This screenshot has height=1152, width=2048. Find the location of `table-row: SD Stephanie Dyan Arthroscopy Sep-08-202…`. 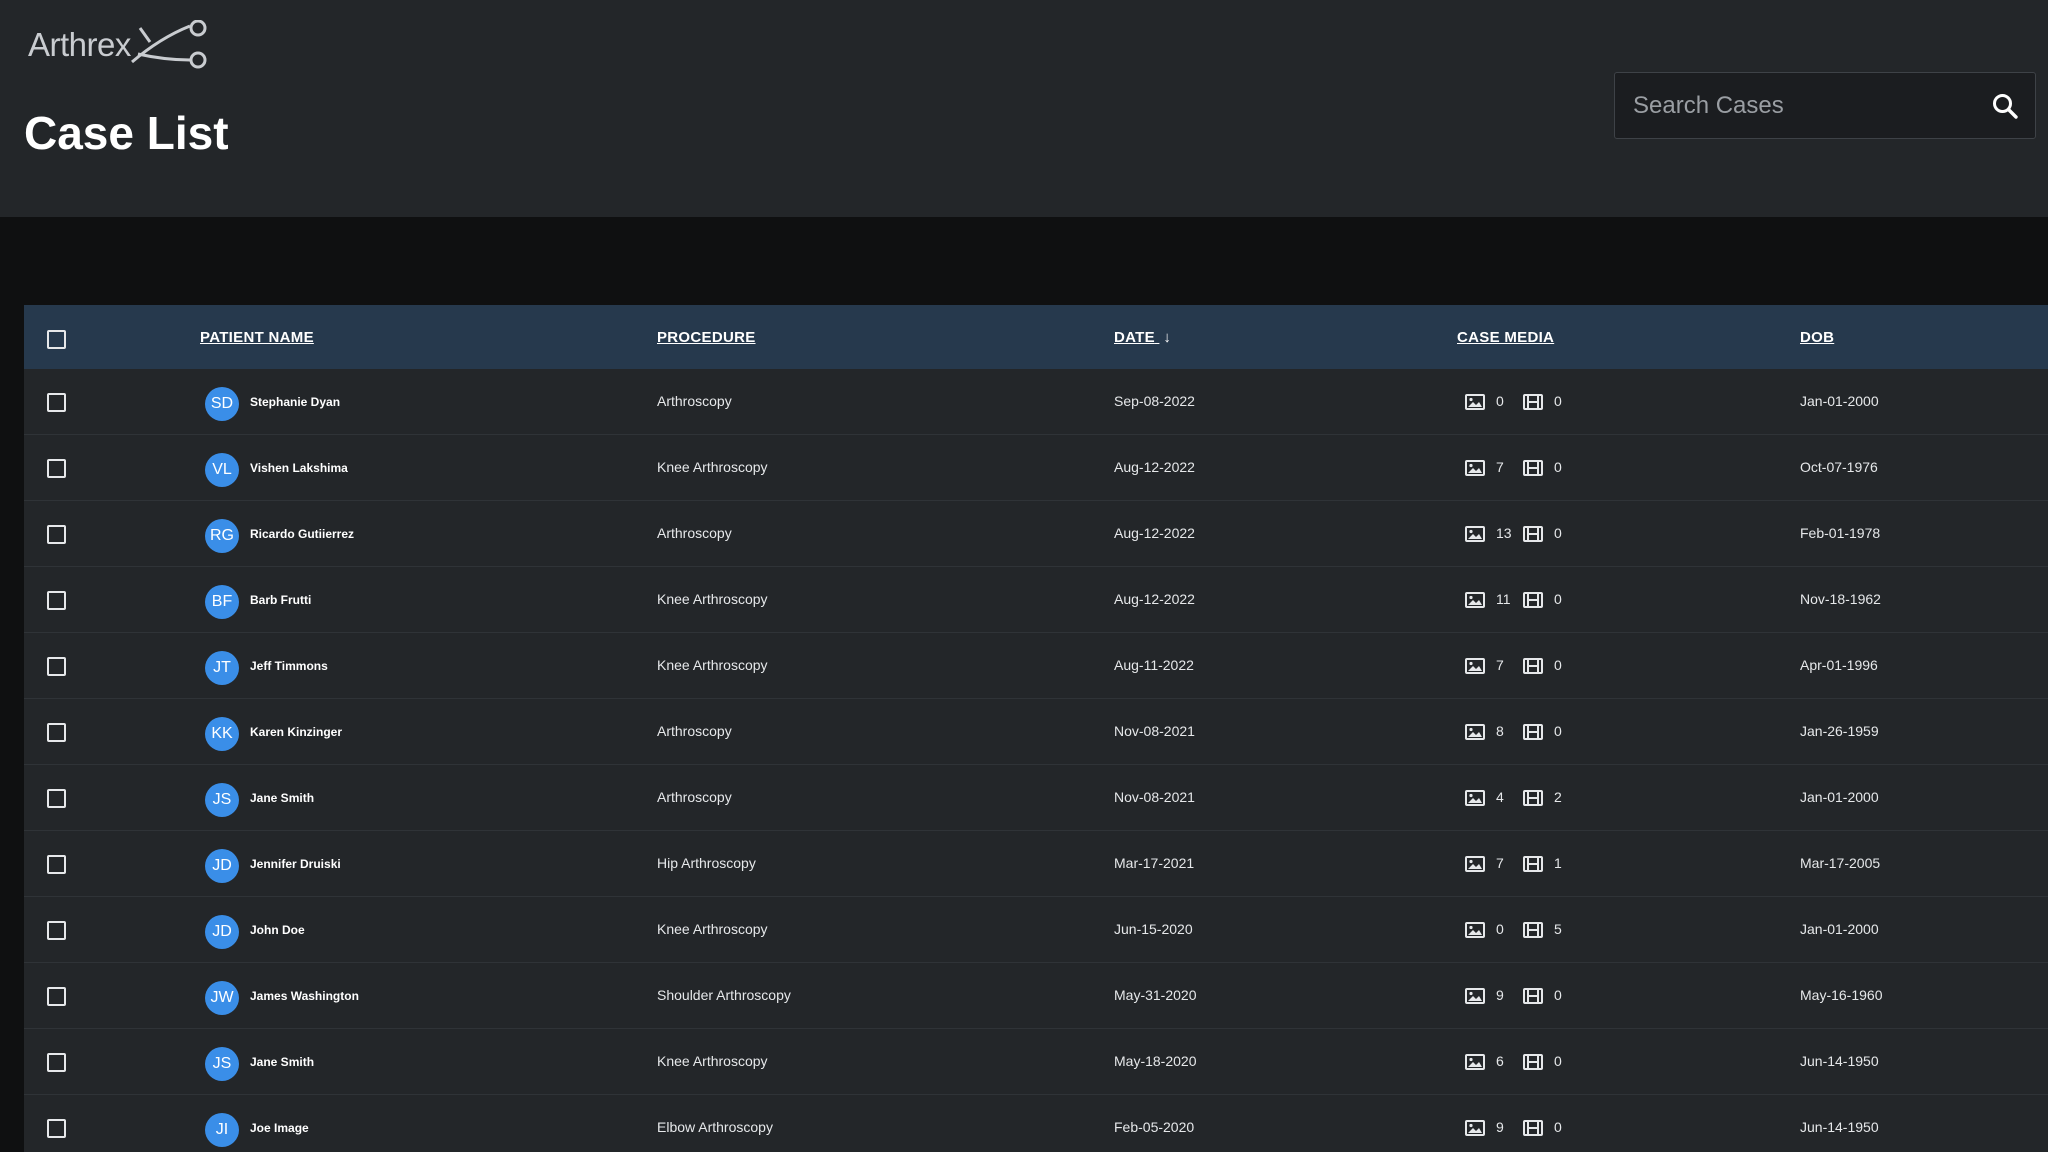

table-row: SD Stephanie Dyan Arthroscopy Sep-08-202… is located at coordinates (1036, 402).